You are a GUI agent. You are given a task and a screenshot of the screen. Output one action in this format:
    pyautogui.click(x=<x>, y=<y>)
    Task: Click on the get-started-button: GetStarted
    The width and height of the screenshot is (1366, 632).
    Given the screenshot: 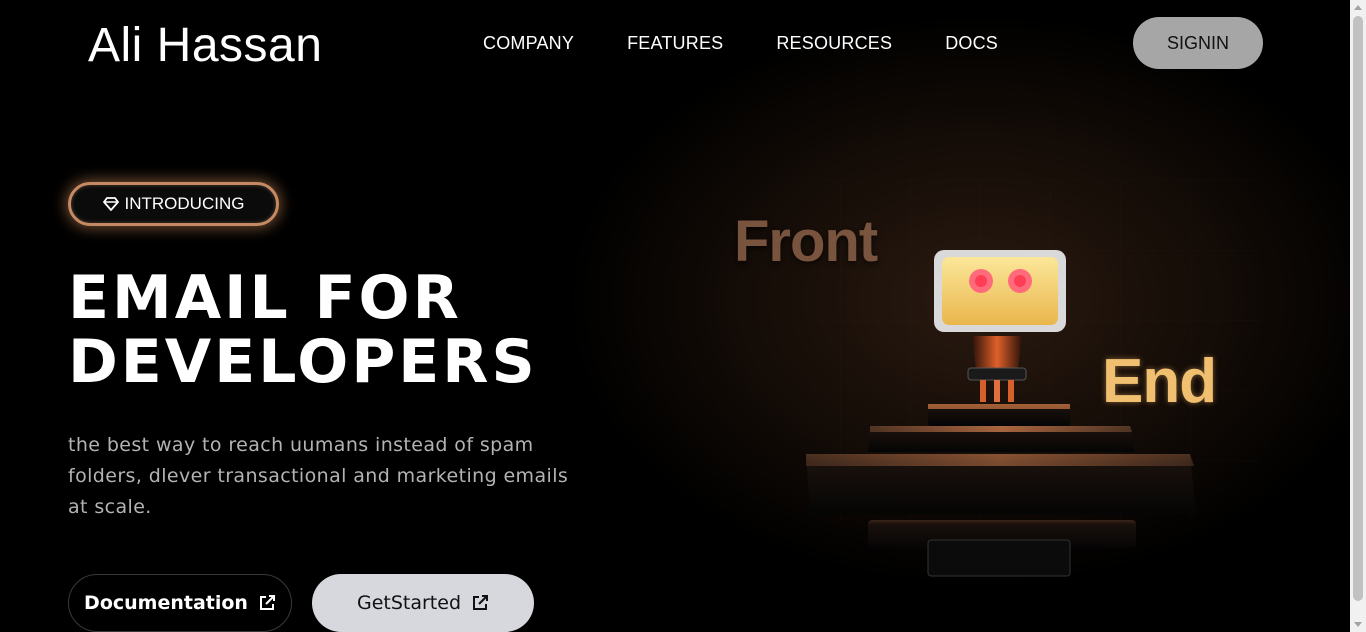 What is the action you would take?
    pyautogui.click(x=423, y=603)
    